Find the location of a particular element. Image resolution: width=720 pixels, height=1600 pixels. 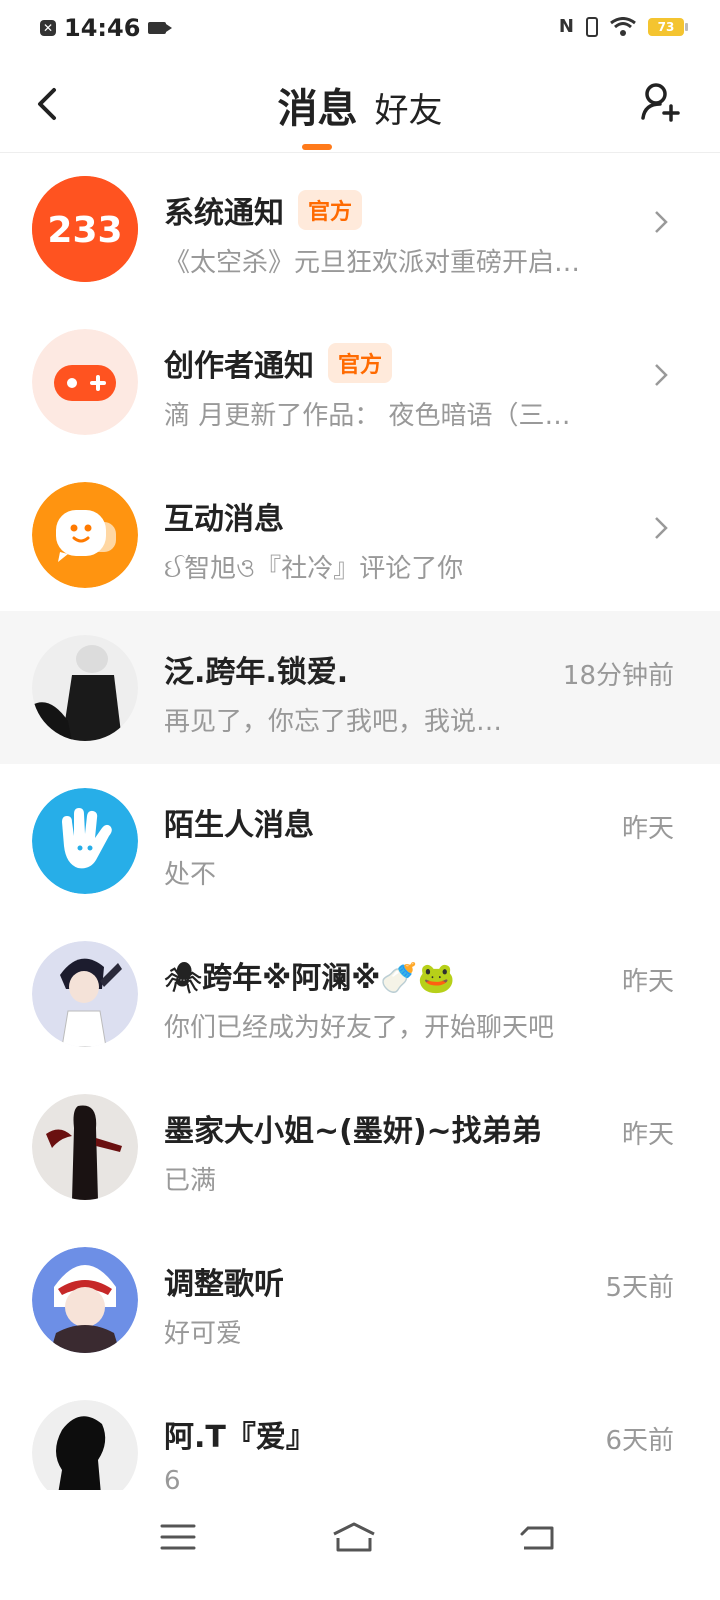

vibrate-icon is located at coordinates (592, 26).